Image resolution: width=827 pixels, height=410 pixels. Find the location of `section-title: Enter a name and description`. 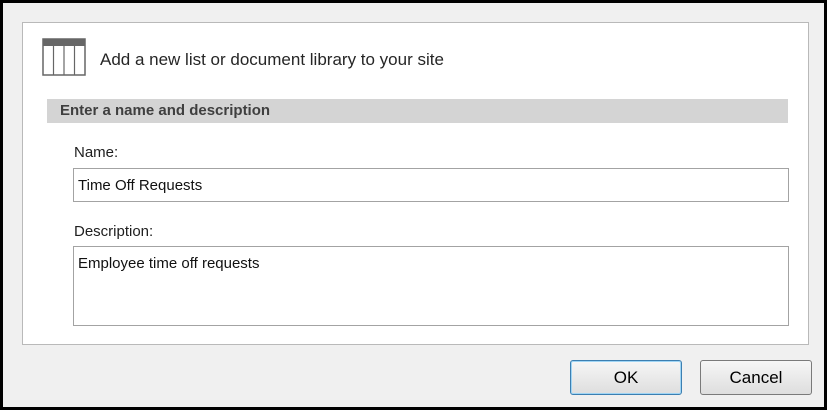

section-title: Enter a name and description is located at coordinates (165, 110).